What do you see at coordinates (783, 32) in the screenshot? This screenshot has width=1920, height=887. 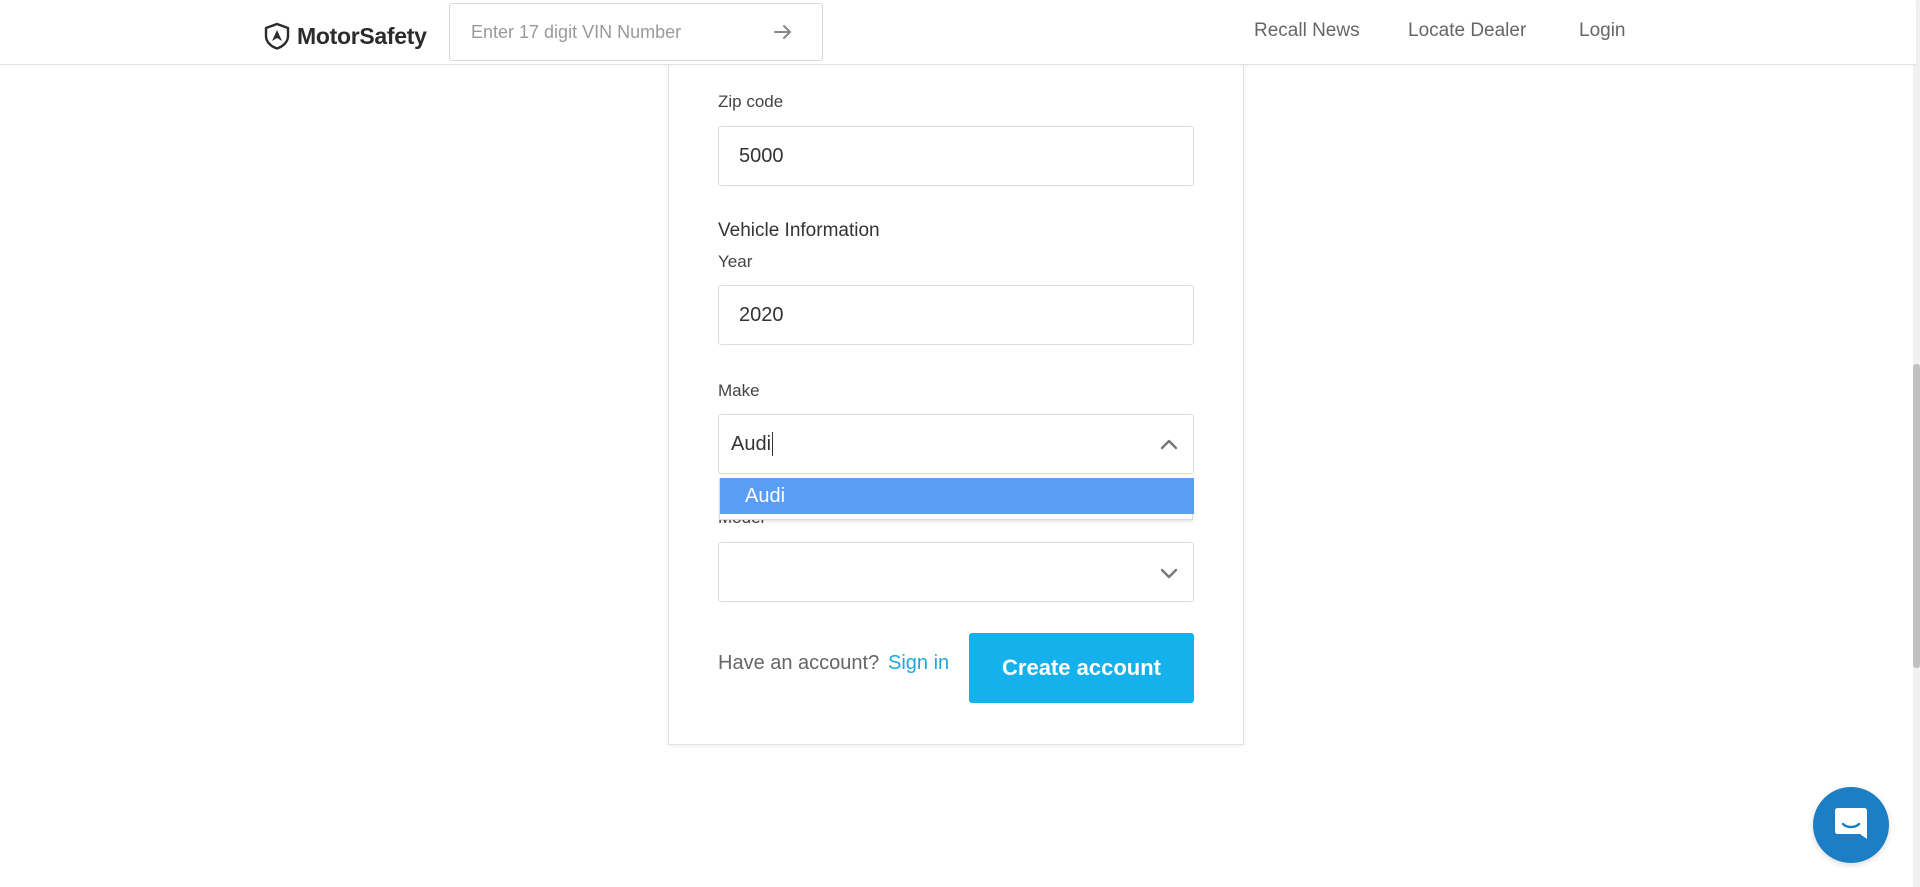 I see `arrow-right-icon` at bounding box center [783, 32].